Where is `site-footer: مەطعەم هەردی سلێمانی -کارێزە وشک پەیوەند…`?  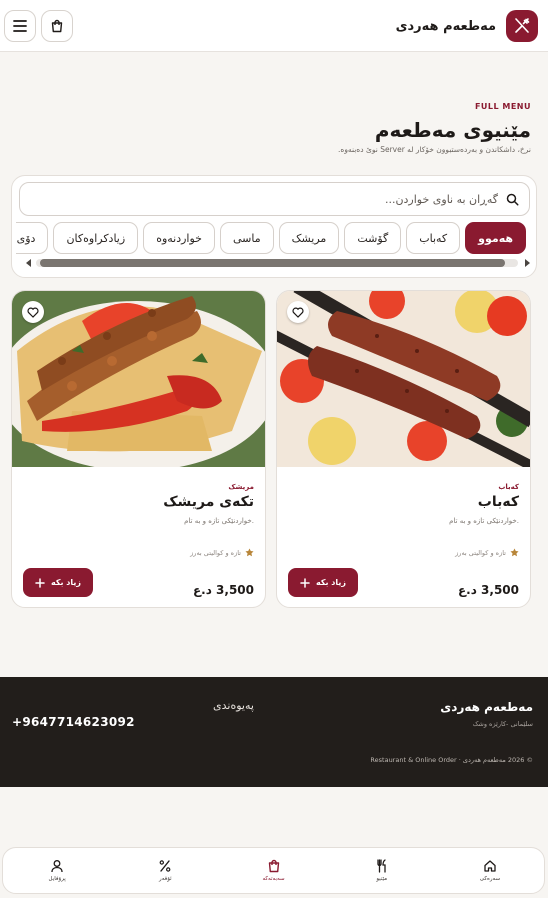
site-footer: مەطعەم هەردی سلێمانی -کارێزە وشک پەیوەند… is located at coordinates (274, 732).